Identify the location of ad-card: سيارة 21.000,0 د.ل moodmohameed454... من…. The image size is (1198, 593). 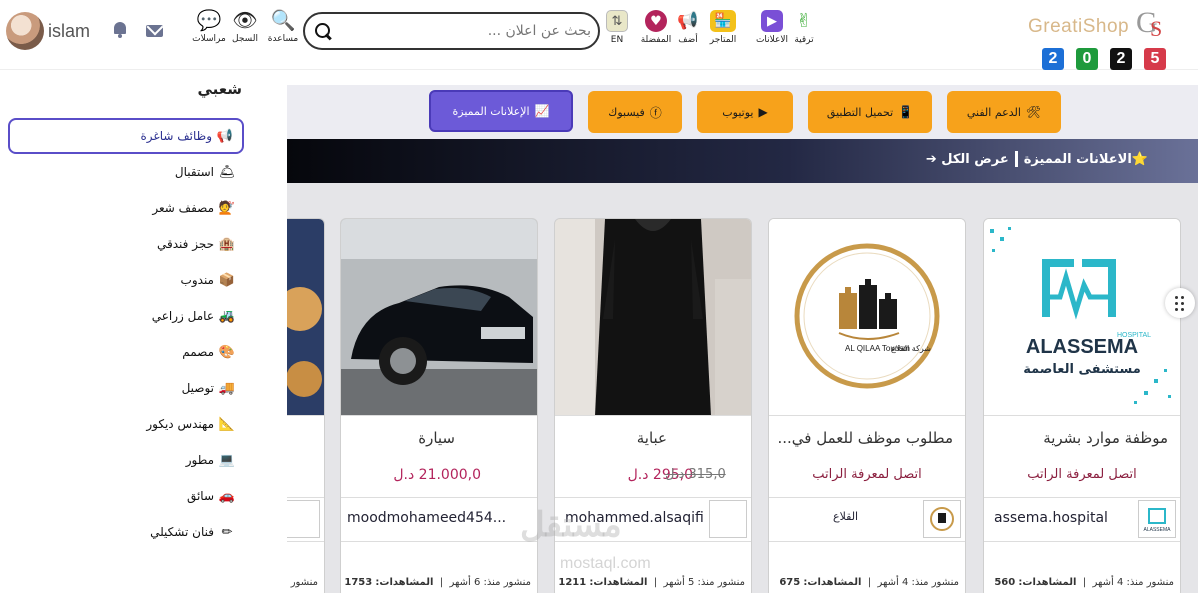
(439, 405).